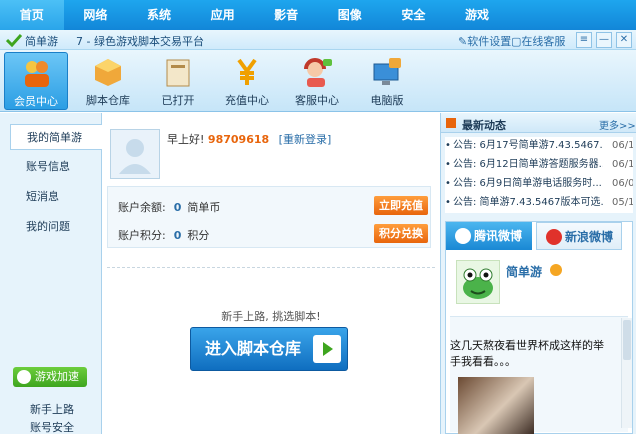 The width and height of the screenshot is (636, 434). Describe the element at coordinates (204, 207) in the screenshot. I see `balance-unit: 简单币` at that location.